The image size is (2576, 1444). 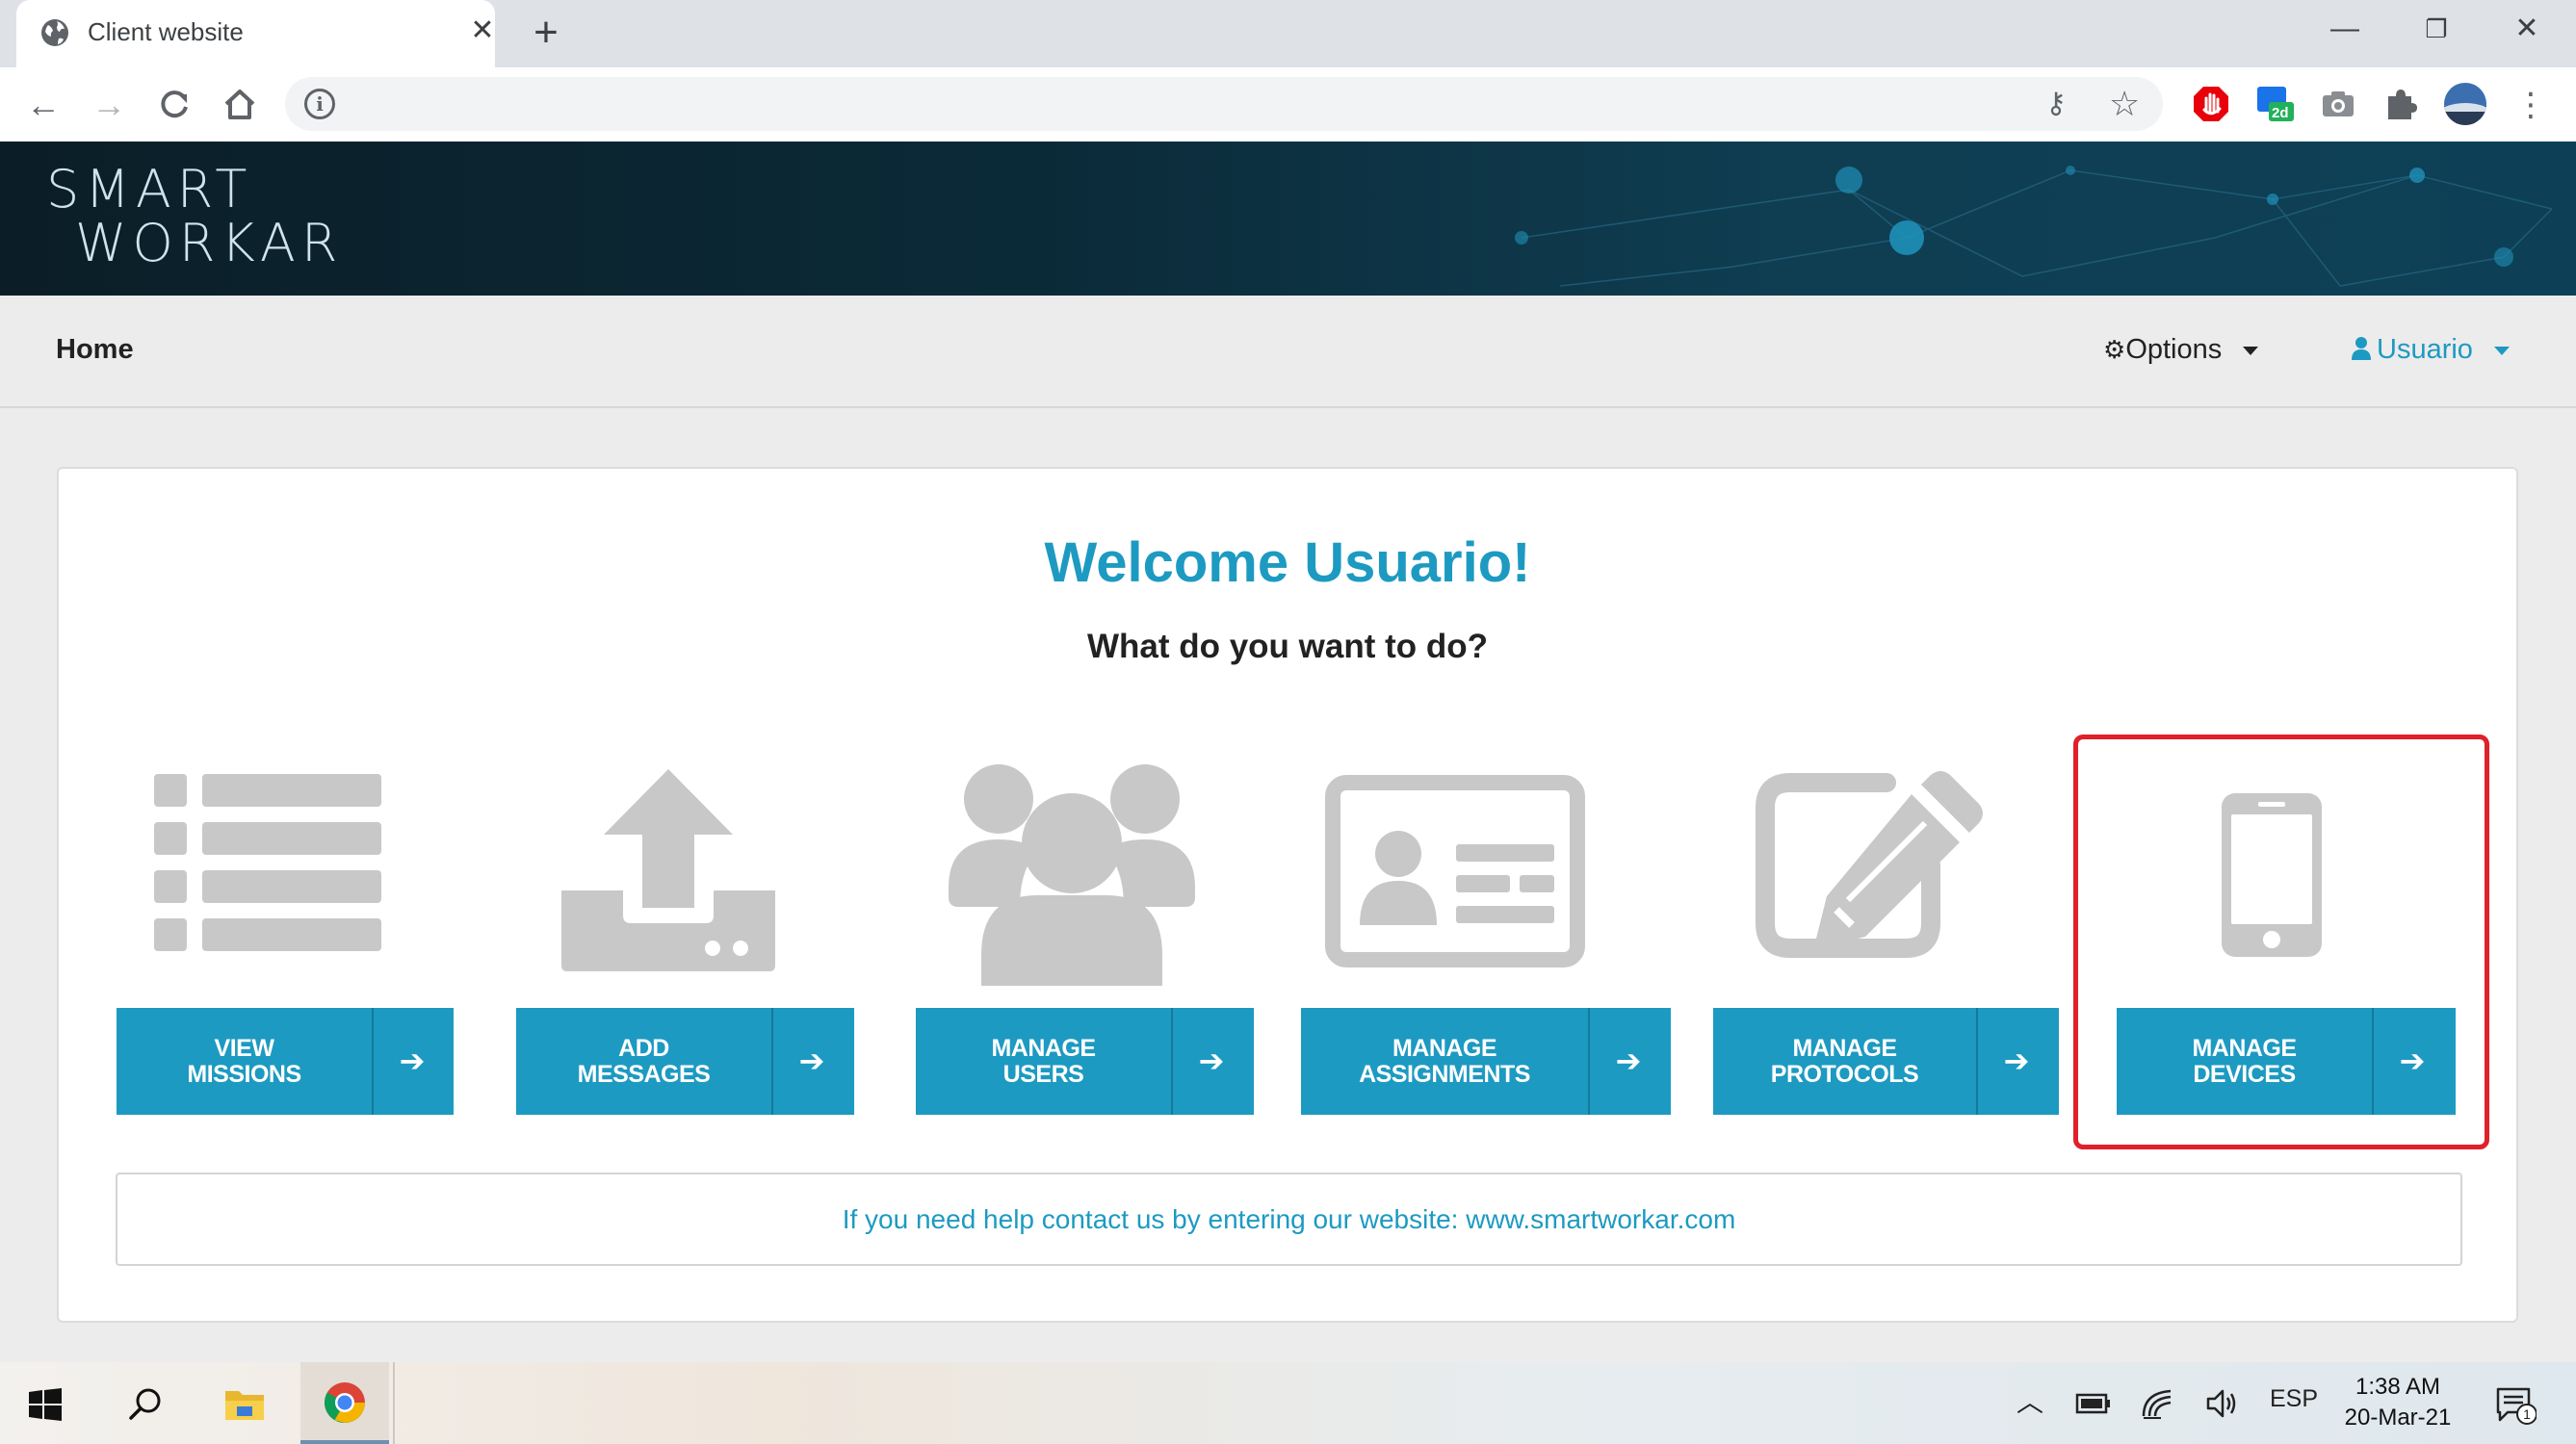 I want to click on minimize-button: —, so click(x=2344, y=29).